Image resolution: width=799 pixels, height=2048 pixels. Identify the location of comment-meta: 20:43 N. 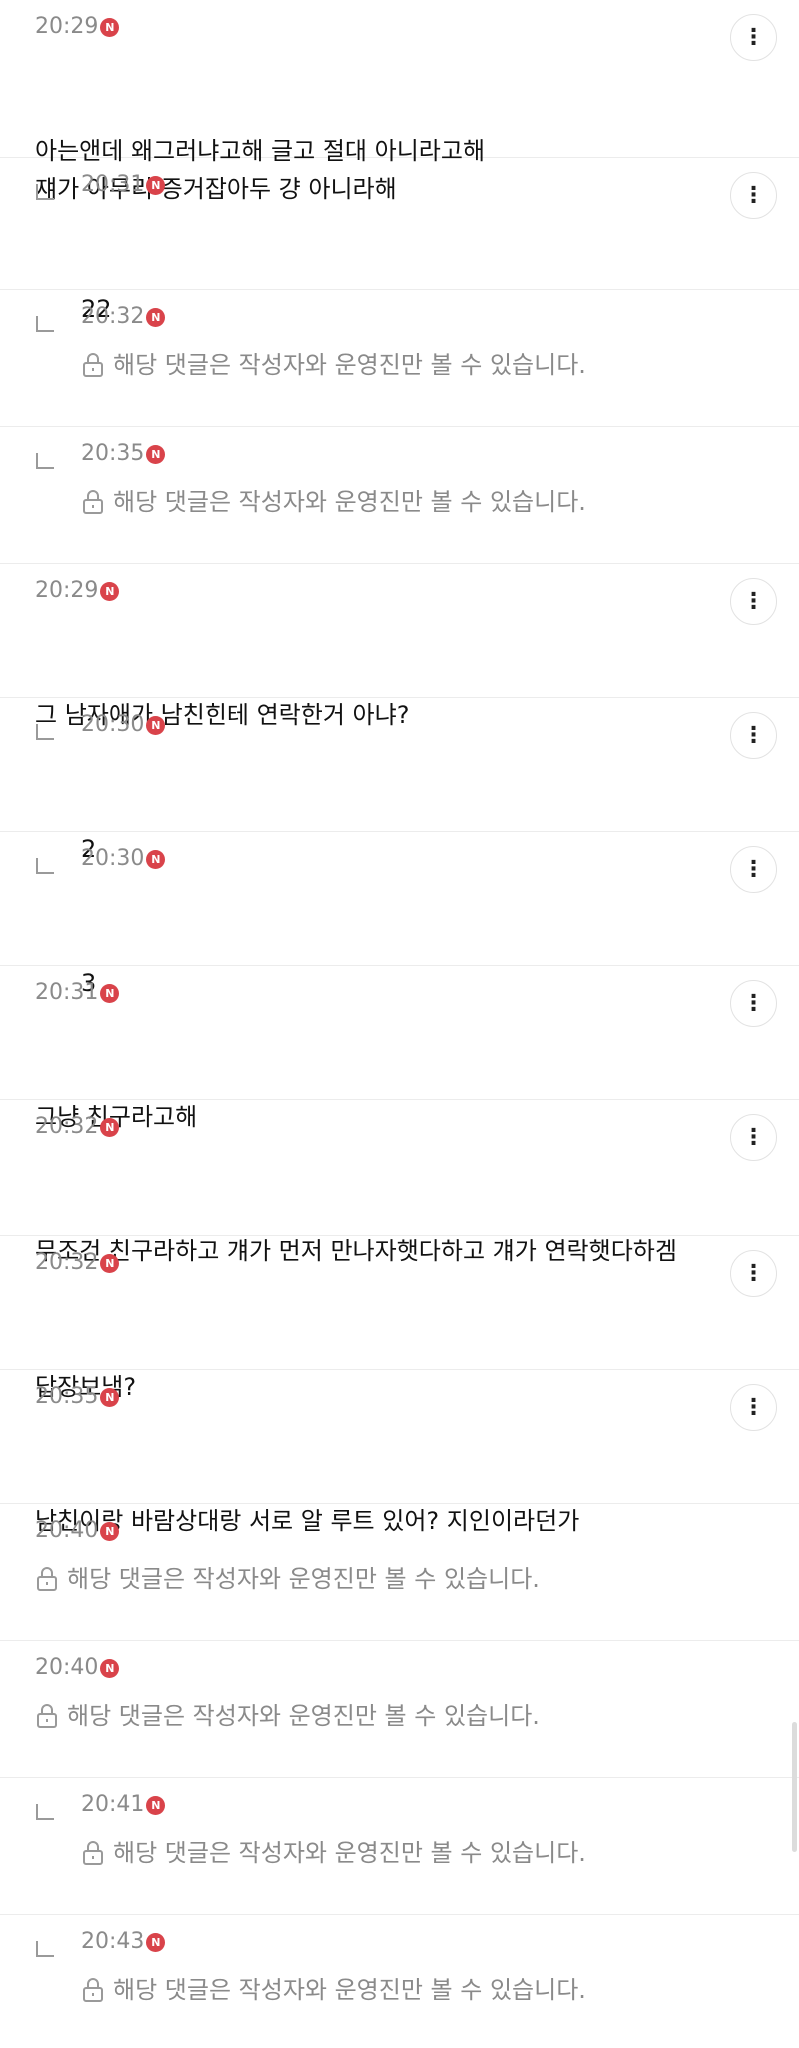
(395, 1942).